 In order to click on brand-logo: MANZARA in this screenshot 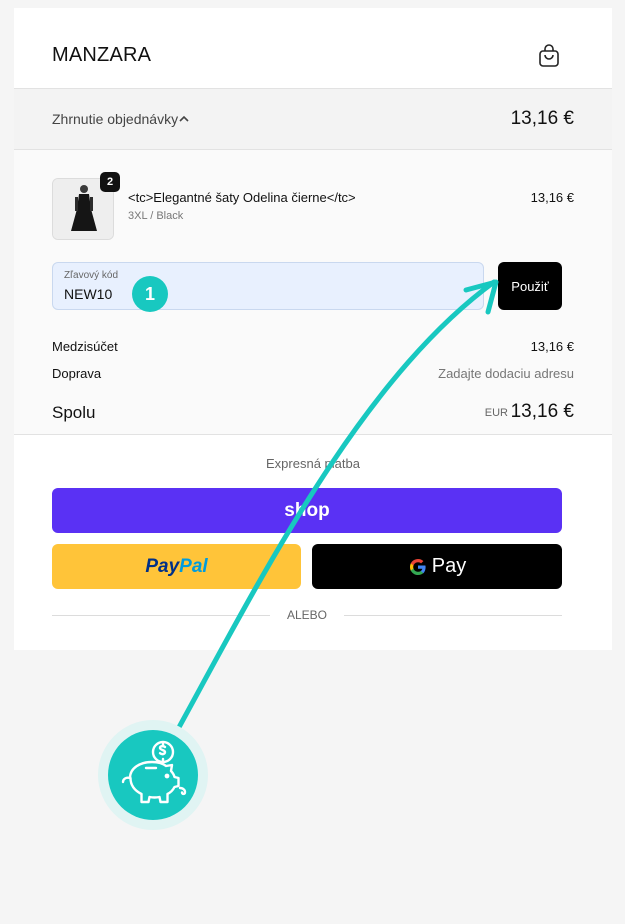, I will do `click(101, 55)`.